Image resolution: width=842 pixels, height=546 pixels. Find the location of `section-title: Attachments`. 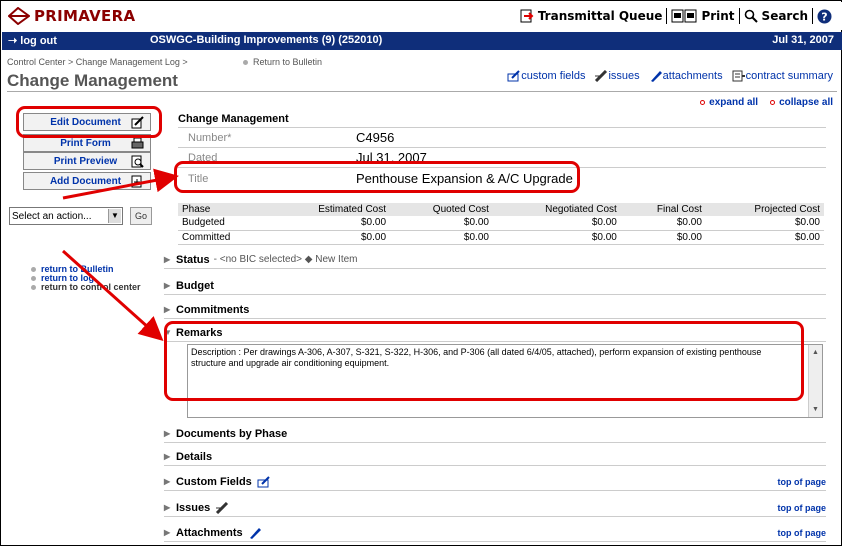

section-title: Attachments is located at coordinates (209, 532).